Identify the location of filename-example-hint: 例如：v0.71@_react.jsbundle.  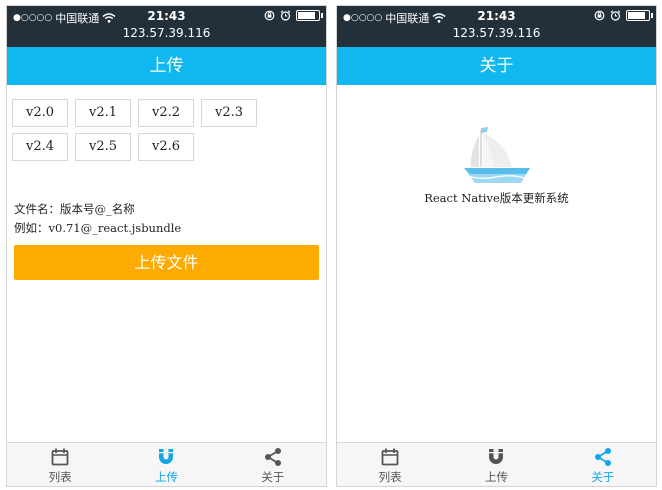
(98, 228).